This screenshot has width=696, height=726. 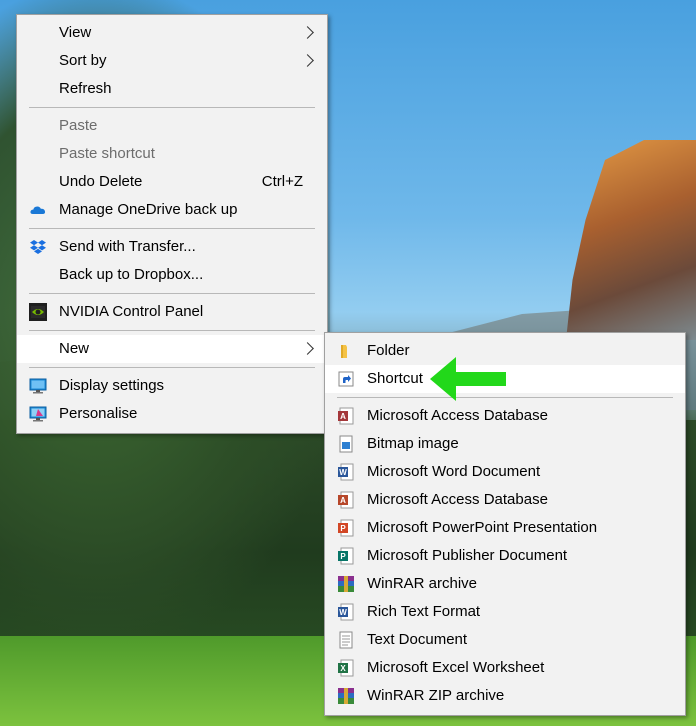 I want to click on publisher-icon: P, so click(x=346, y=556).